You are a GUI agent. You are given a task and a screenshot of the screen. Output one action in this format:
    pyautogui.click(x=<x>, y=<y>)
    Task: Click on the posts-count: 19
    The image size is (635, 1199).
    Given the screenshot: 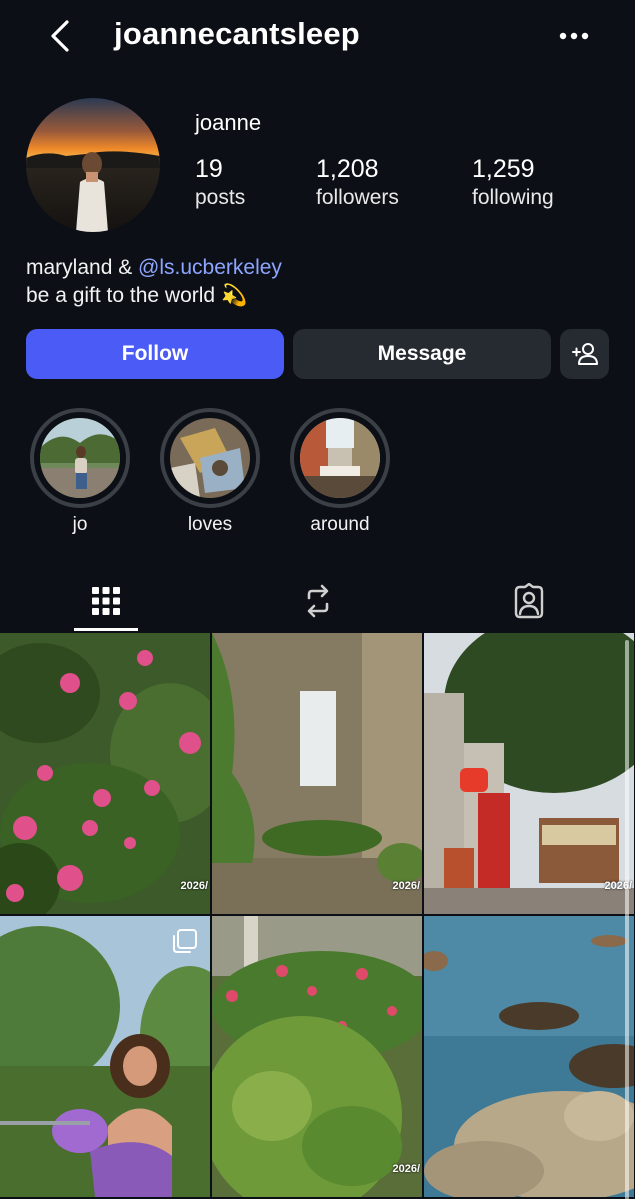 What is the action you would take?
    pyautogui.click(x=209, y=169)
    